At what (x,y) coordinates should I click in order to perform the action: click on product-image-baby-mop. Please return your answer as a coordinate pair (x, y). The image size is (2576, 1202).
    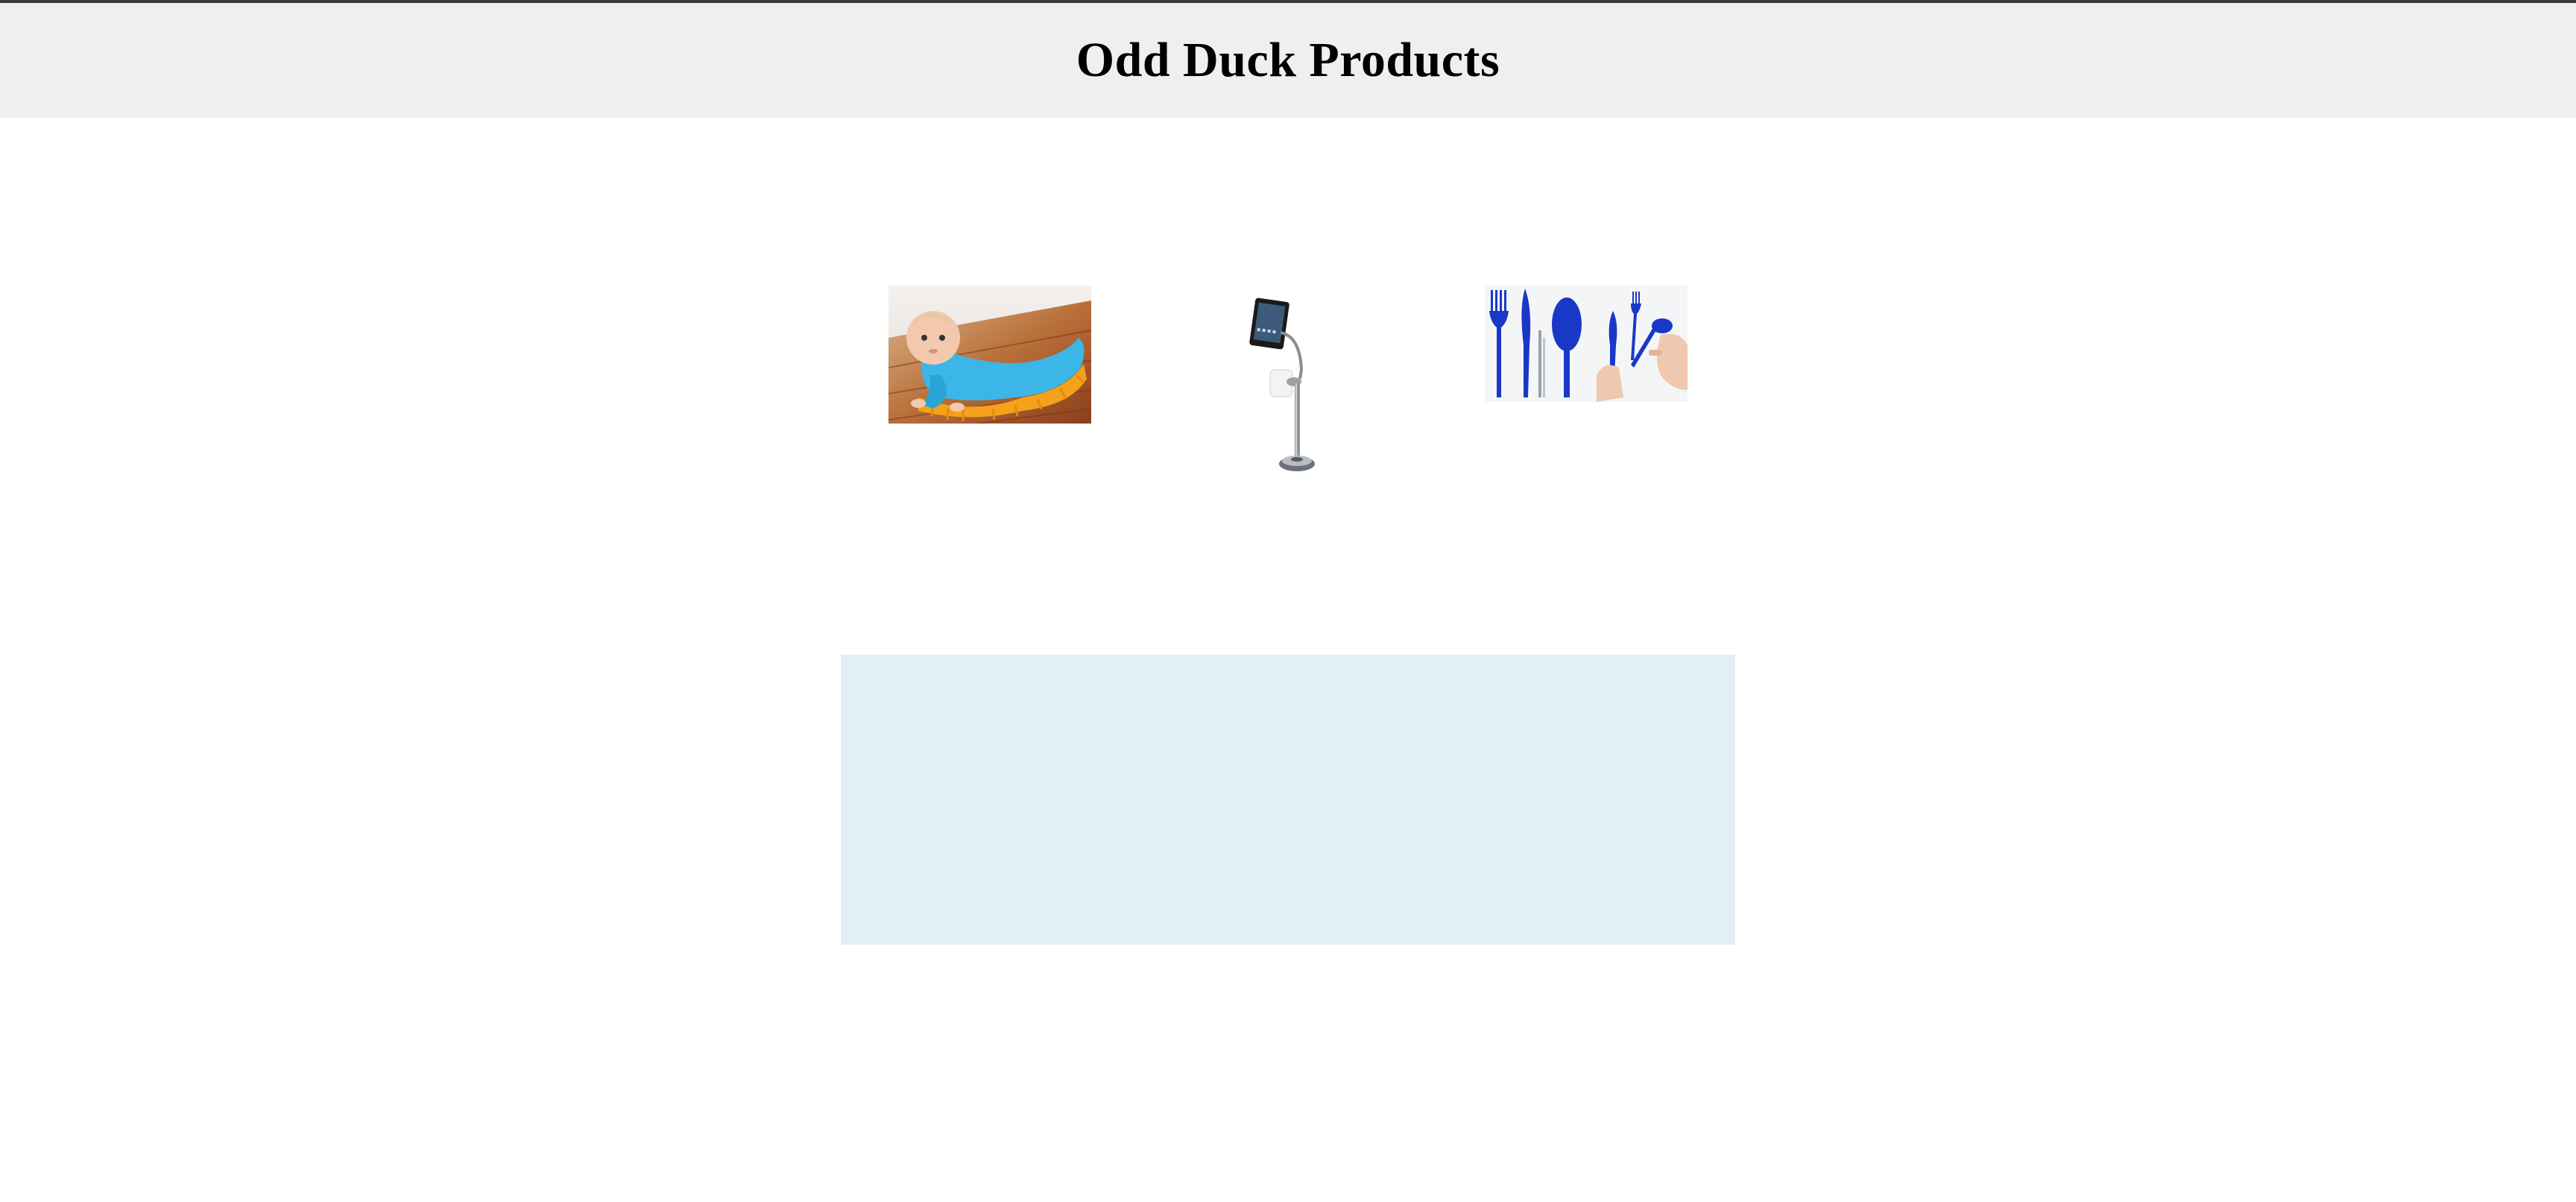
    Looking at the image, I should click on (990, 355).